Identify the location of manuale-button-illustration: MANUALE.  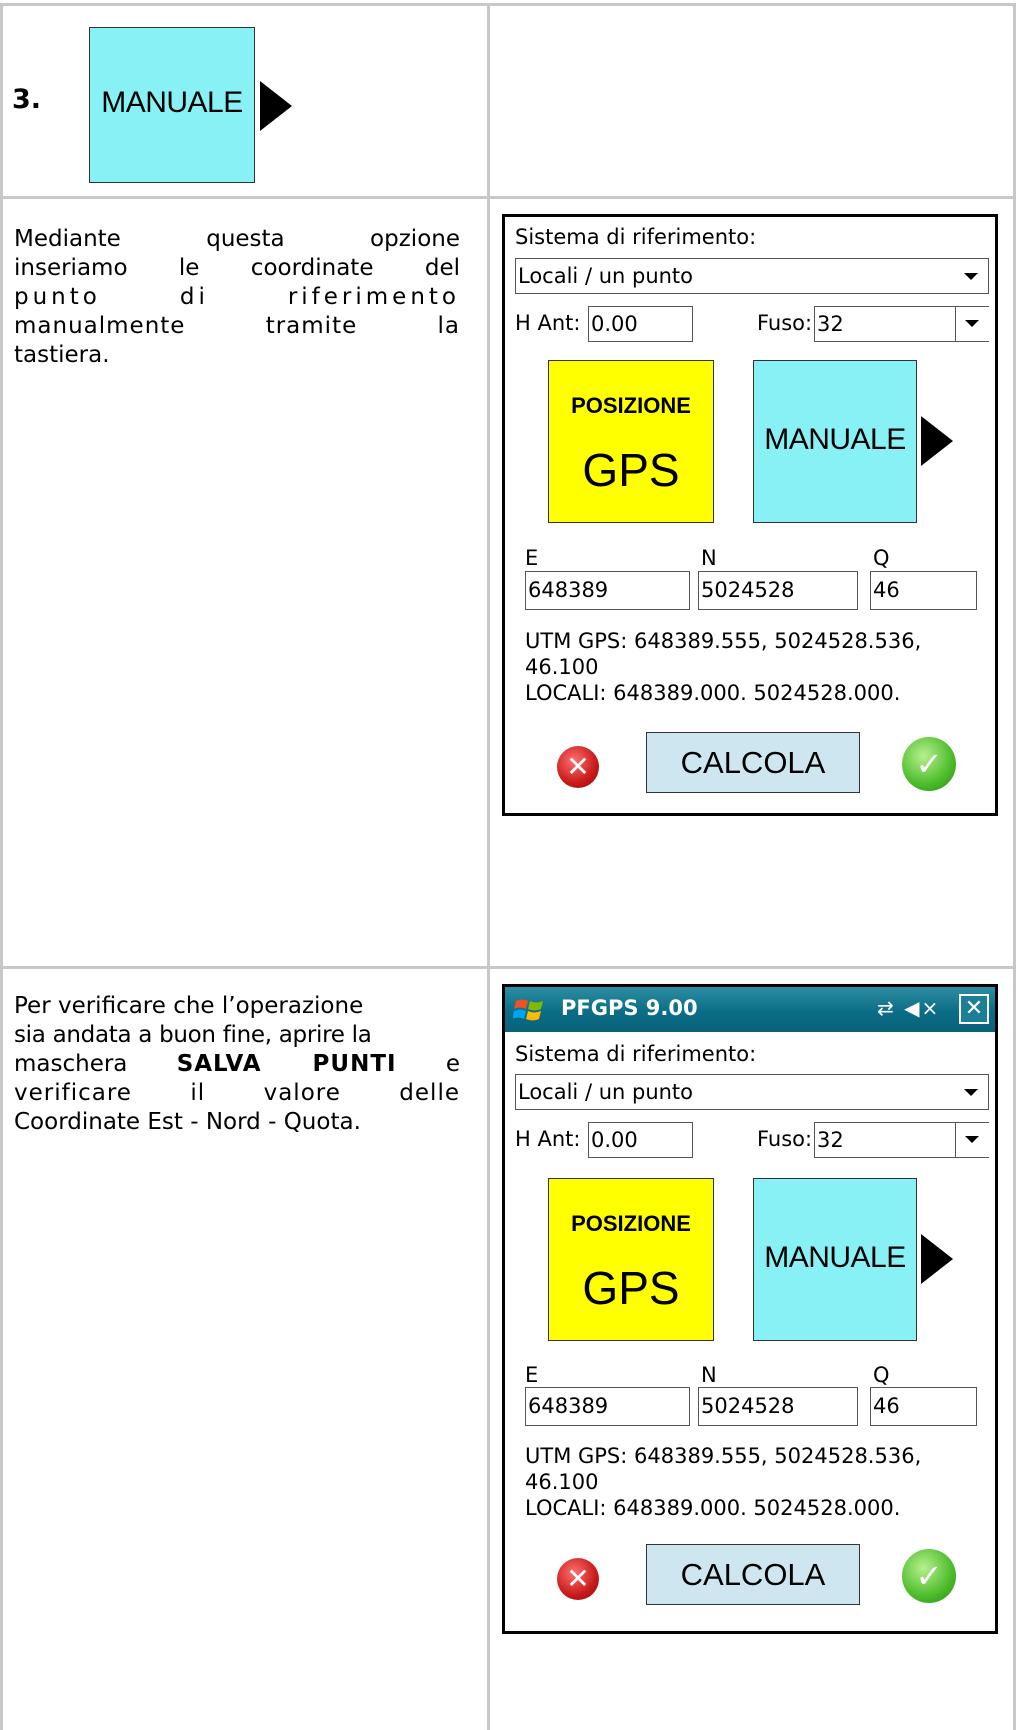
(172, 105).